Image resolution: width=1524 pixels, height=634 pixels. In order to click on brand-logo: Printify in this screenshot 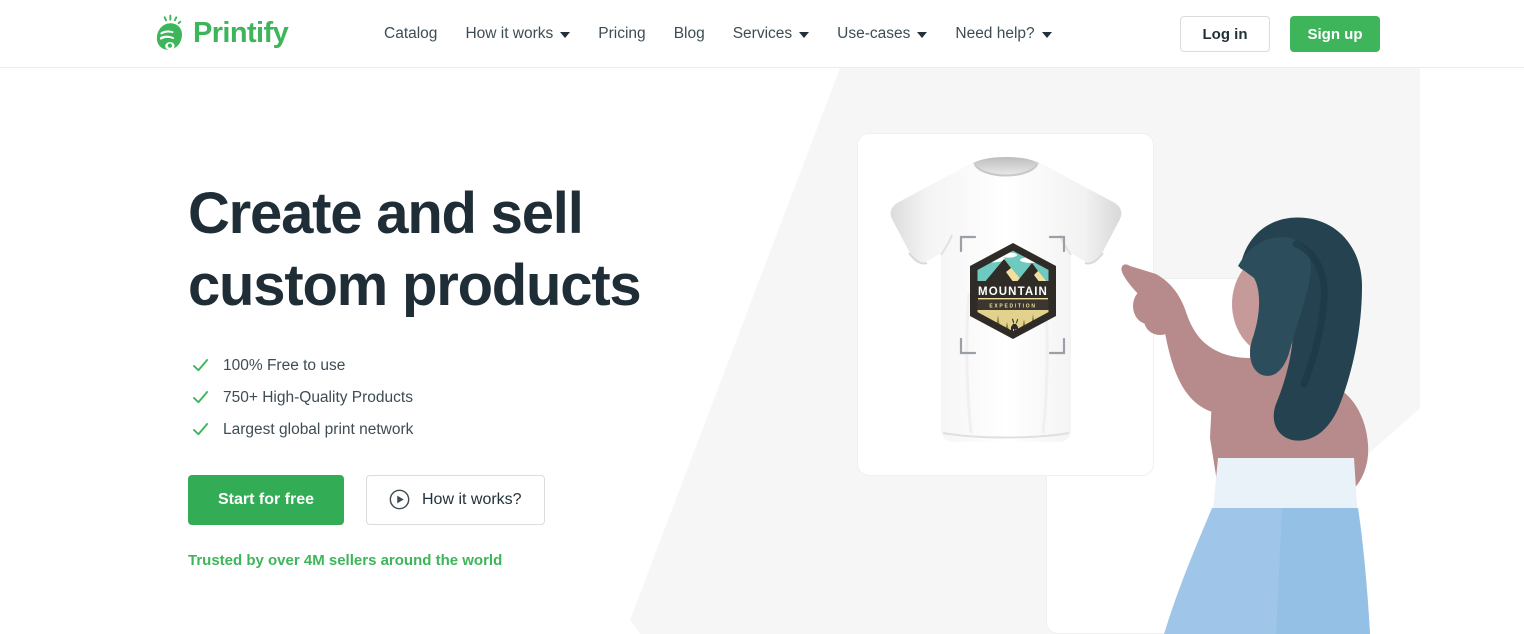, I will do `click(222, 33)`.